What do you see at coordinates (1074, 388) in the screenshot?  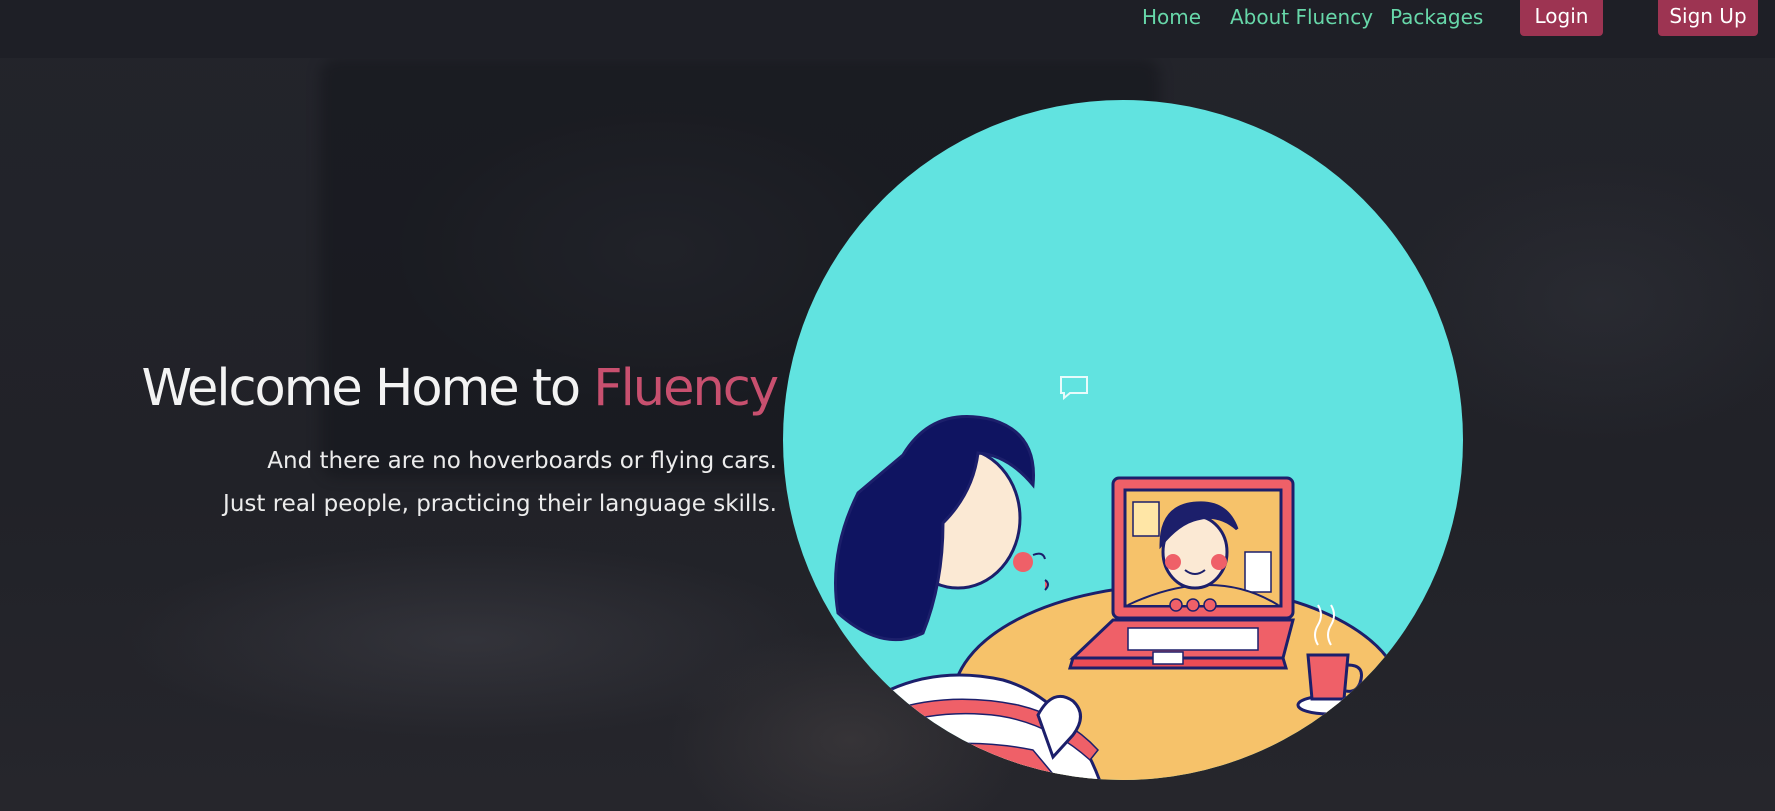 I see `chat-bubble-icon` at bounding box center [1074, 388].